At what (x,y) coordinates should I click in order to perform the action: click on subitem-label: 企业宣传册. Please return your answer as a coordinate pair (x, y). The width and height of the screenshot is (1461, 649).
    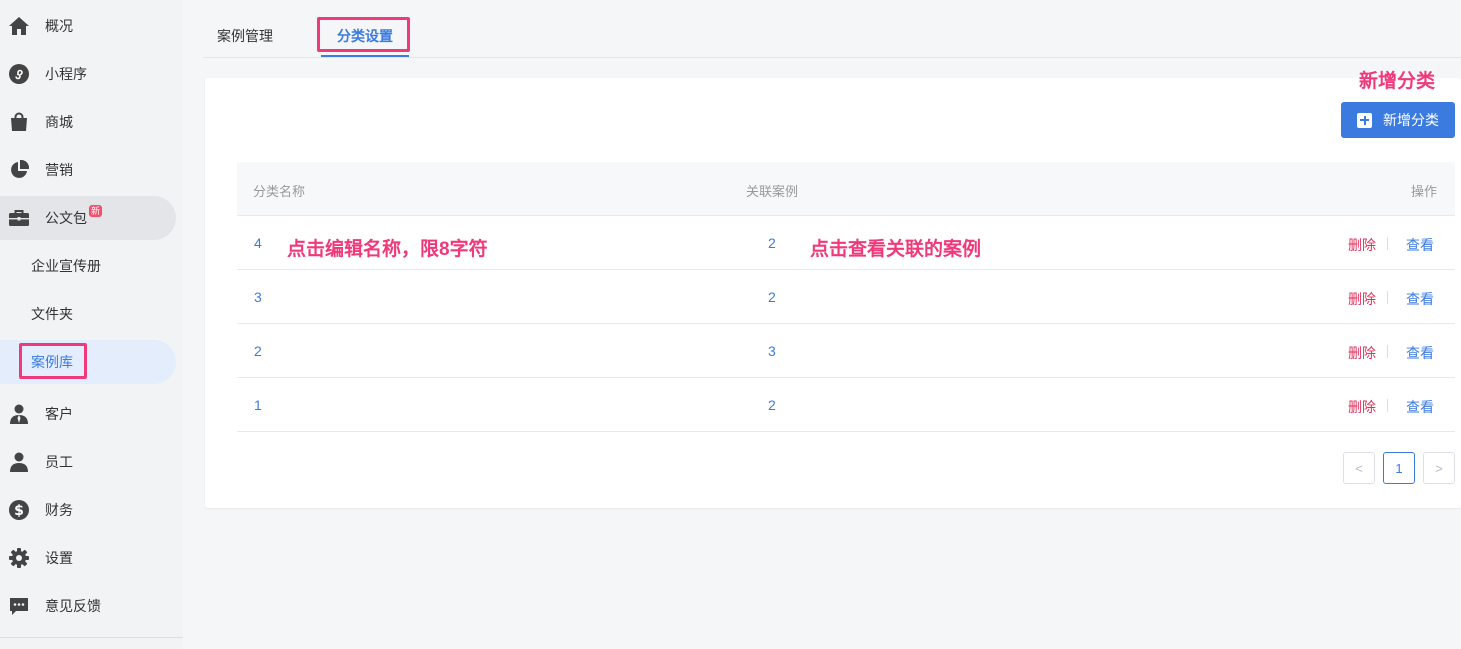
    Looking at the image, I should click on (66, 266).